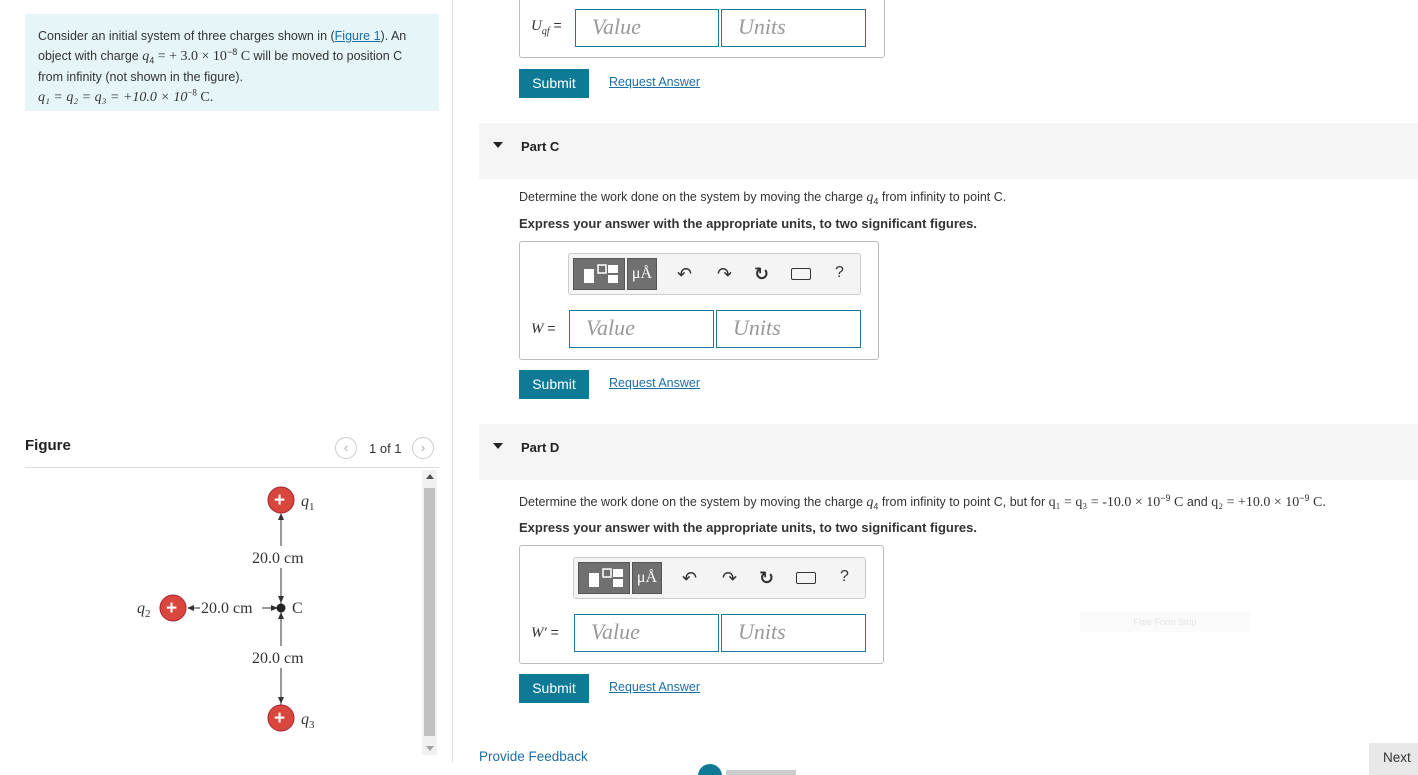 The width and height of the screenshot is (1418, 775). What do you see at coordinates (554, 384) in the screenshot?
I see `part-c-submit-button: Submit` at bounding box center [554, 384].